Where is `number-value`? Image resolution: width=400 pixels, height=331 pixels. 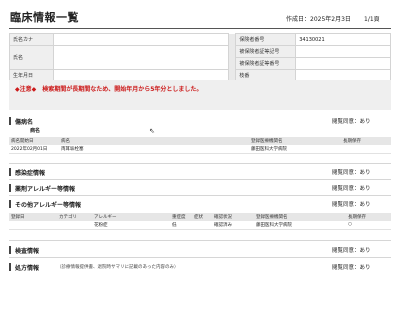
number-value is located at coordinates (343, 63).